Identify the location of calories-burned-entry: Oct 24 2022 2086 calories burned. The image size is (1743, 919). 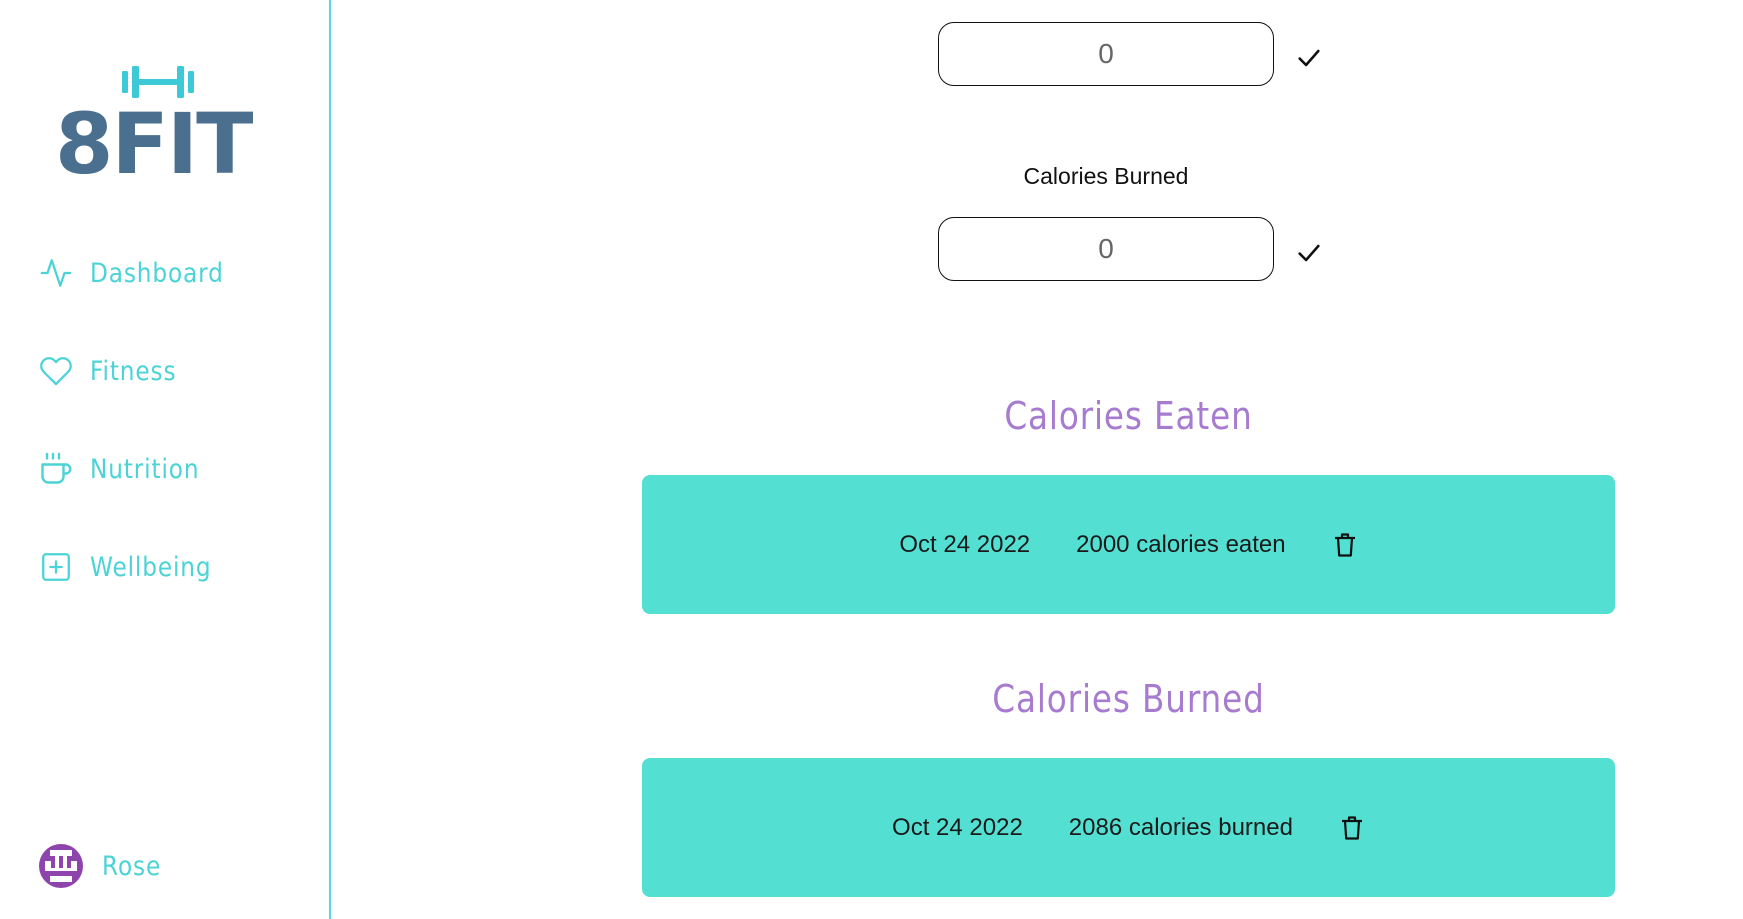
(1128, 827).